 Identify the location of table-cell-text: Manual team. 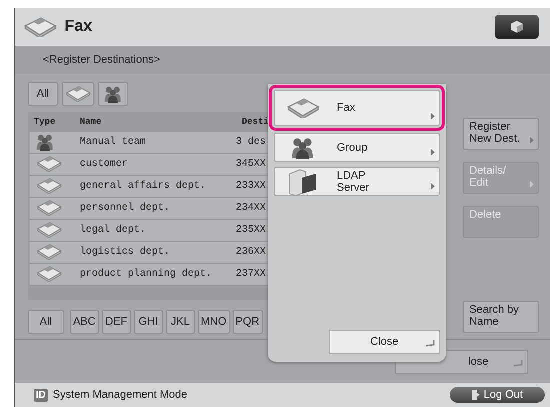
(113, 142).